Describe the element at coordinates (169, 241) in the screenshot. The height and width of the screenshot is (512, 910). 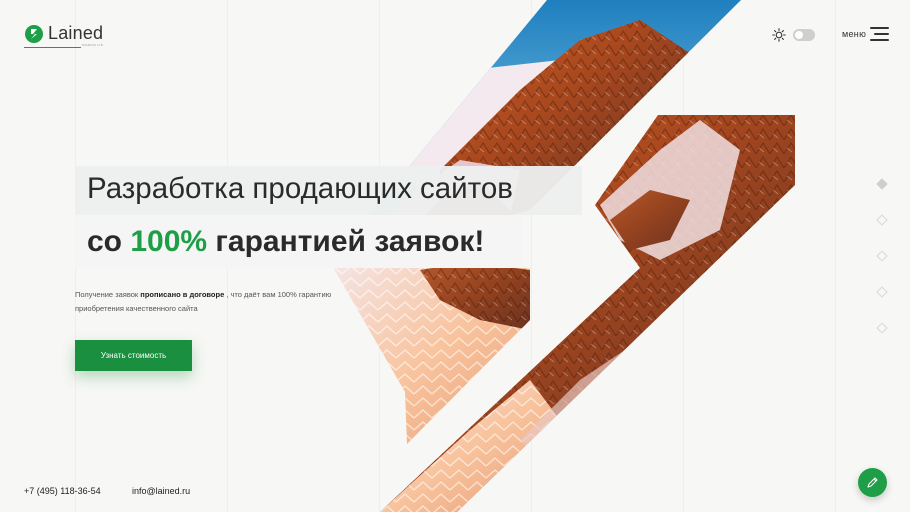
I see `headline-accent: 100%` at that location.